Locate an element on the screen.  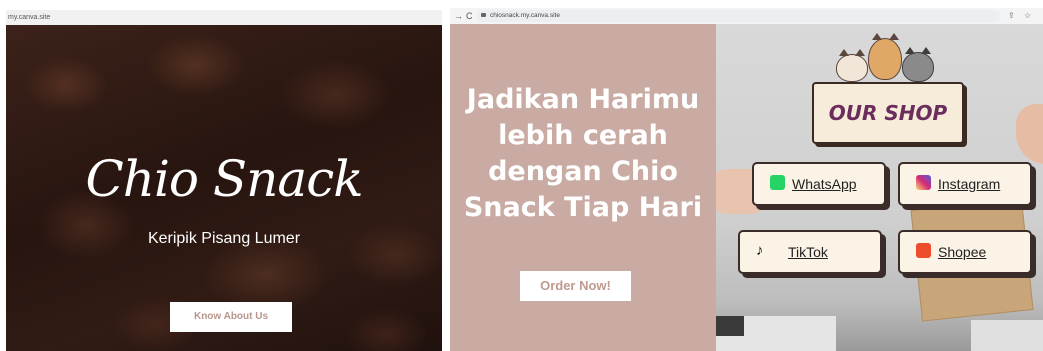
sign-label: OUR SHOP is located at coordinates (888, 113).